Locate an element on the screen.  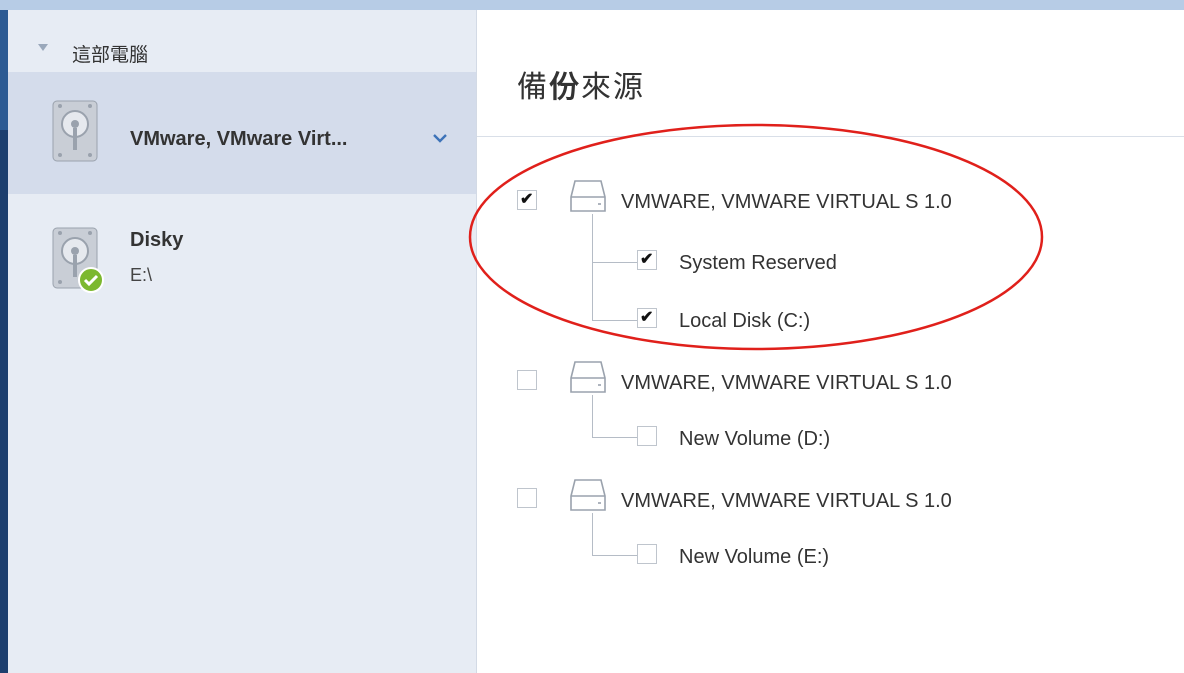
chevron-down-icon is located at coordinates (440, 139).